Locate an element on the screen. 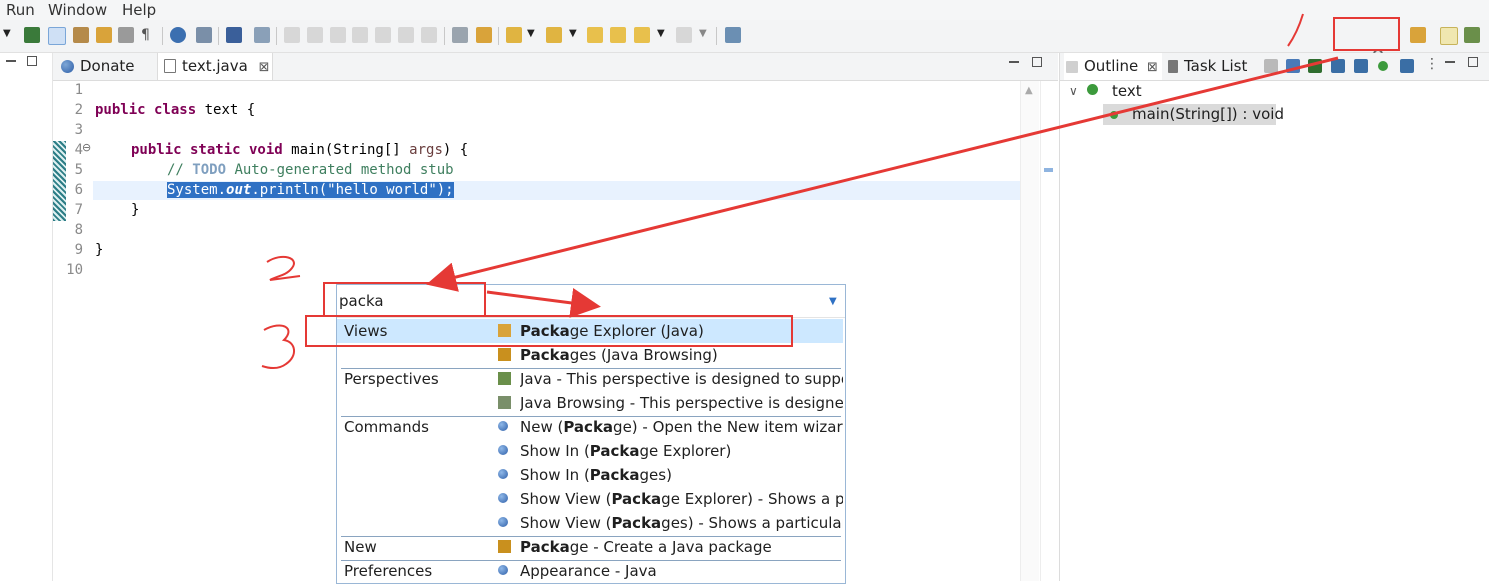 The width and height of the screenshot is (1489, 584). annotation-arrow is located at coordinates (543, 303).